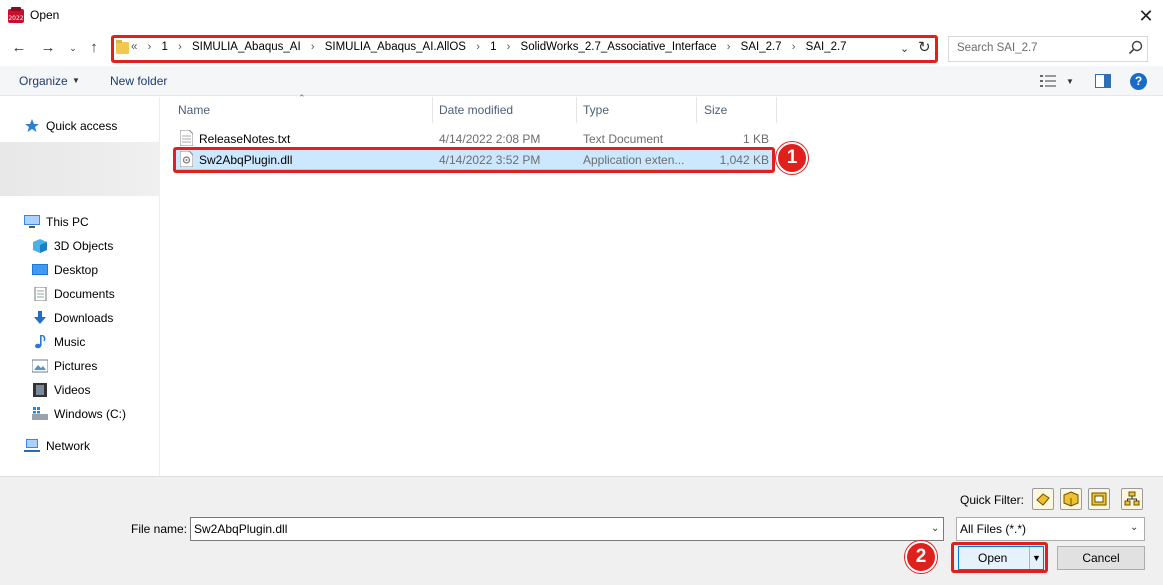 Image resolution: width=1163 pixels, height=585 pixels. I want to click on sidebar-item-downloads: Downloads, so click(72, 320).